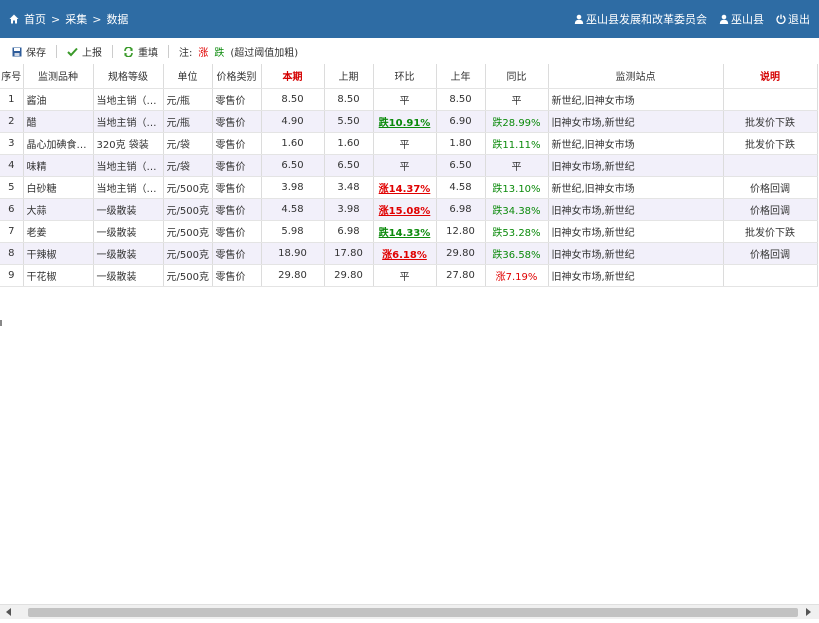 Image resolution: width=819 pixels, height=623 pixels. I want to click on cell-last-year: 12.80, so click(461, 231).